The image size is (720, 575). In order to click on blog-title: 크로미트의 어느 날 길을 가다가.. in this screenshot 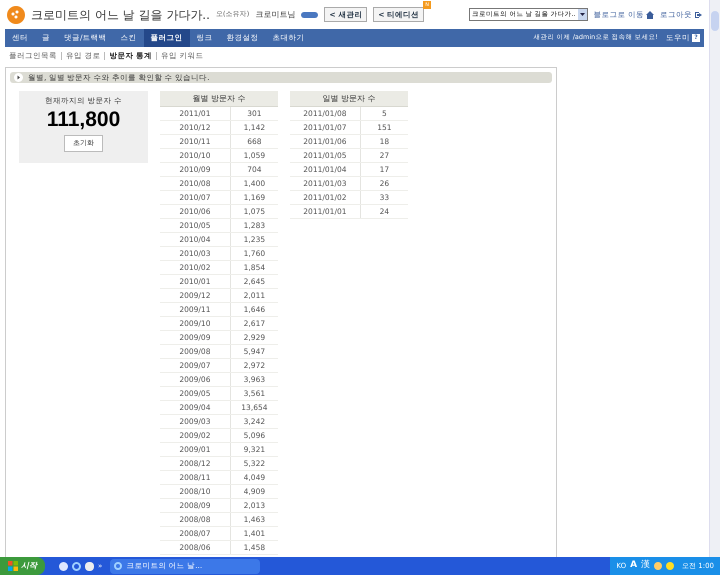, I will do `click(120, 15)`.